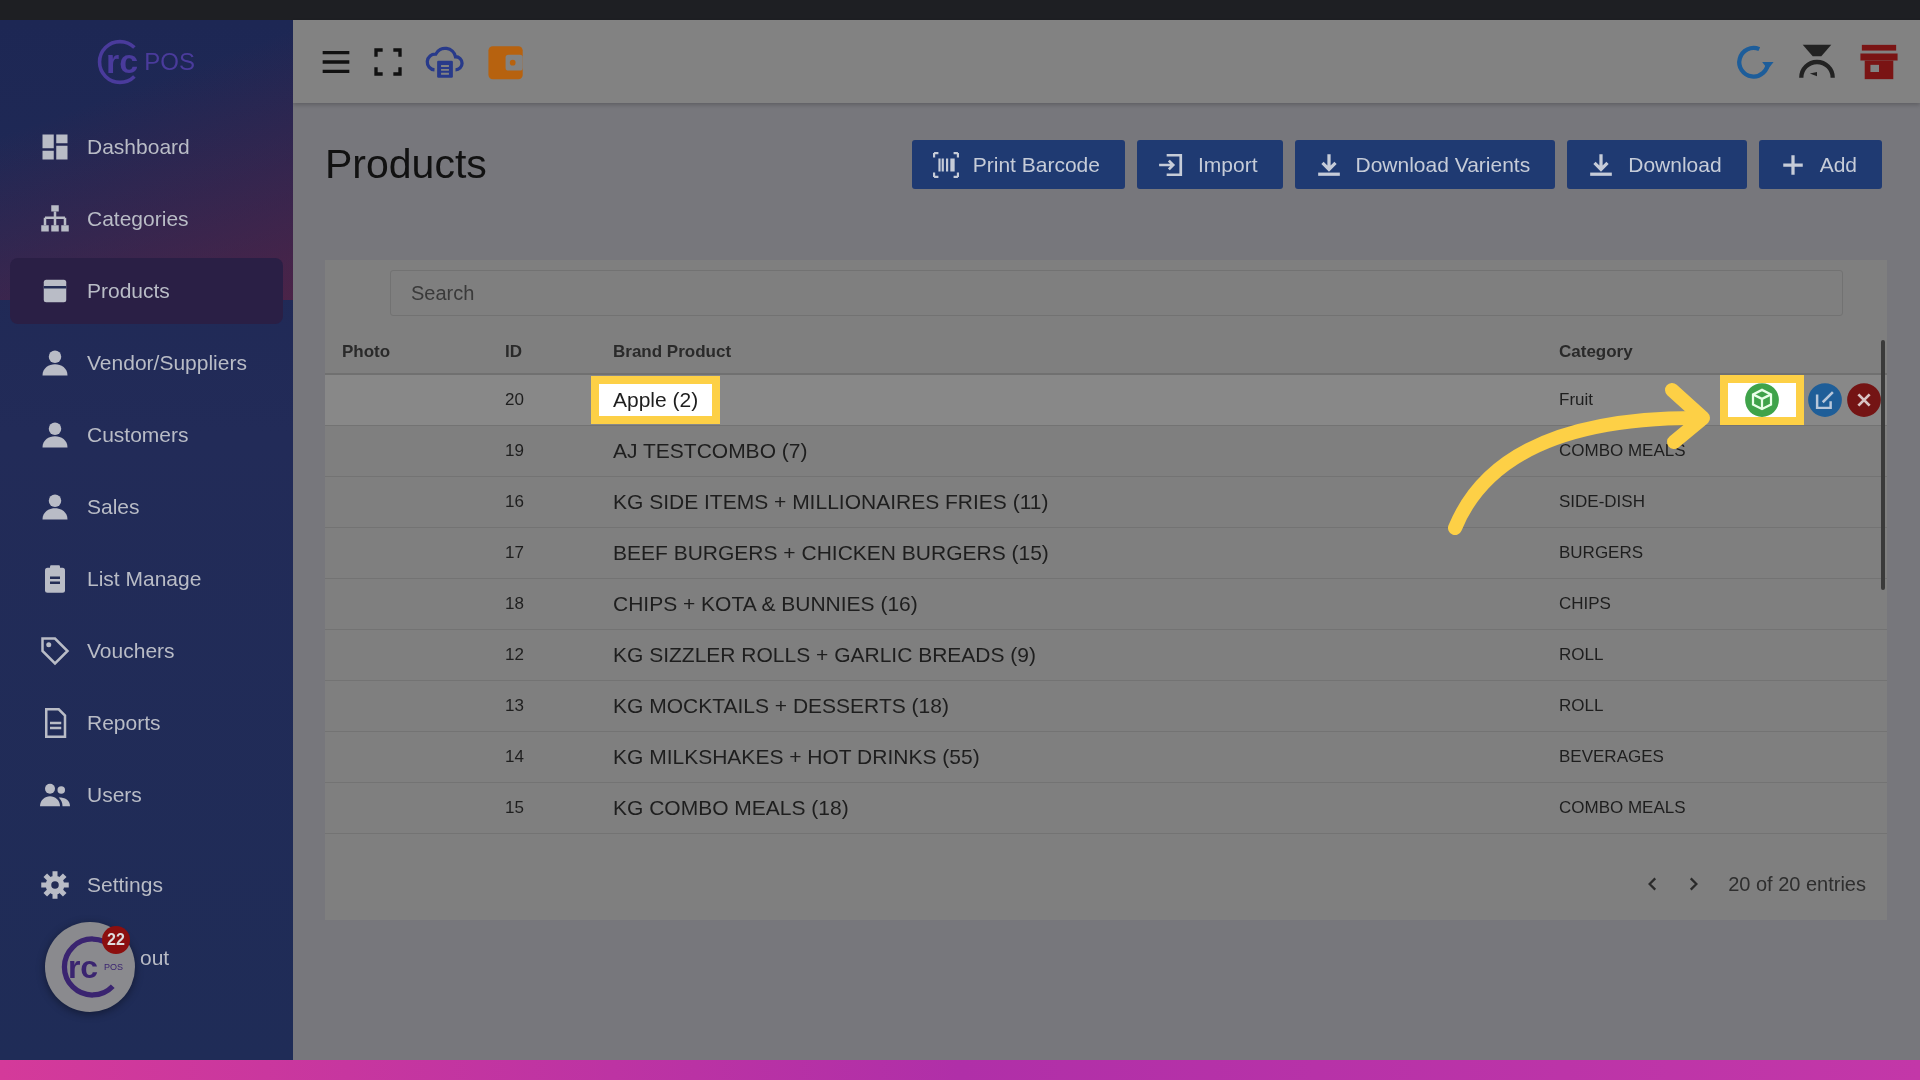 This screenshot has height=1080, width=1920. What do you see at coordinates (515, 808) in the screenshot?
I see `table-cell-text: 15` at bounding box center [515, 808].